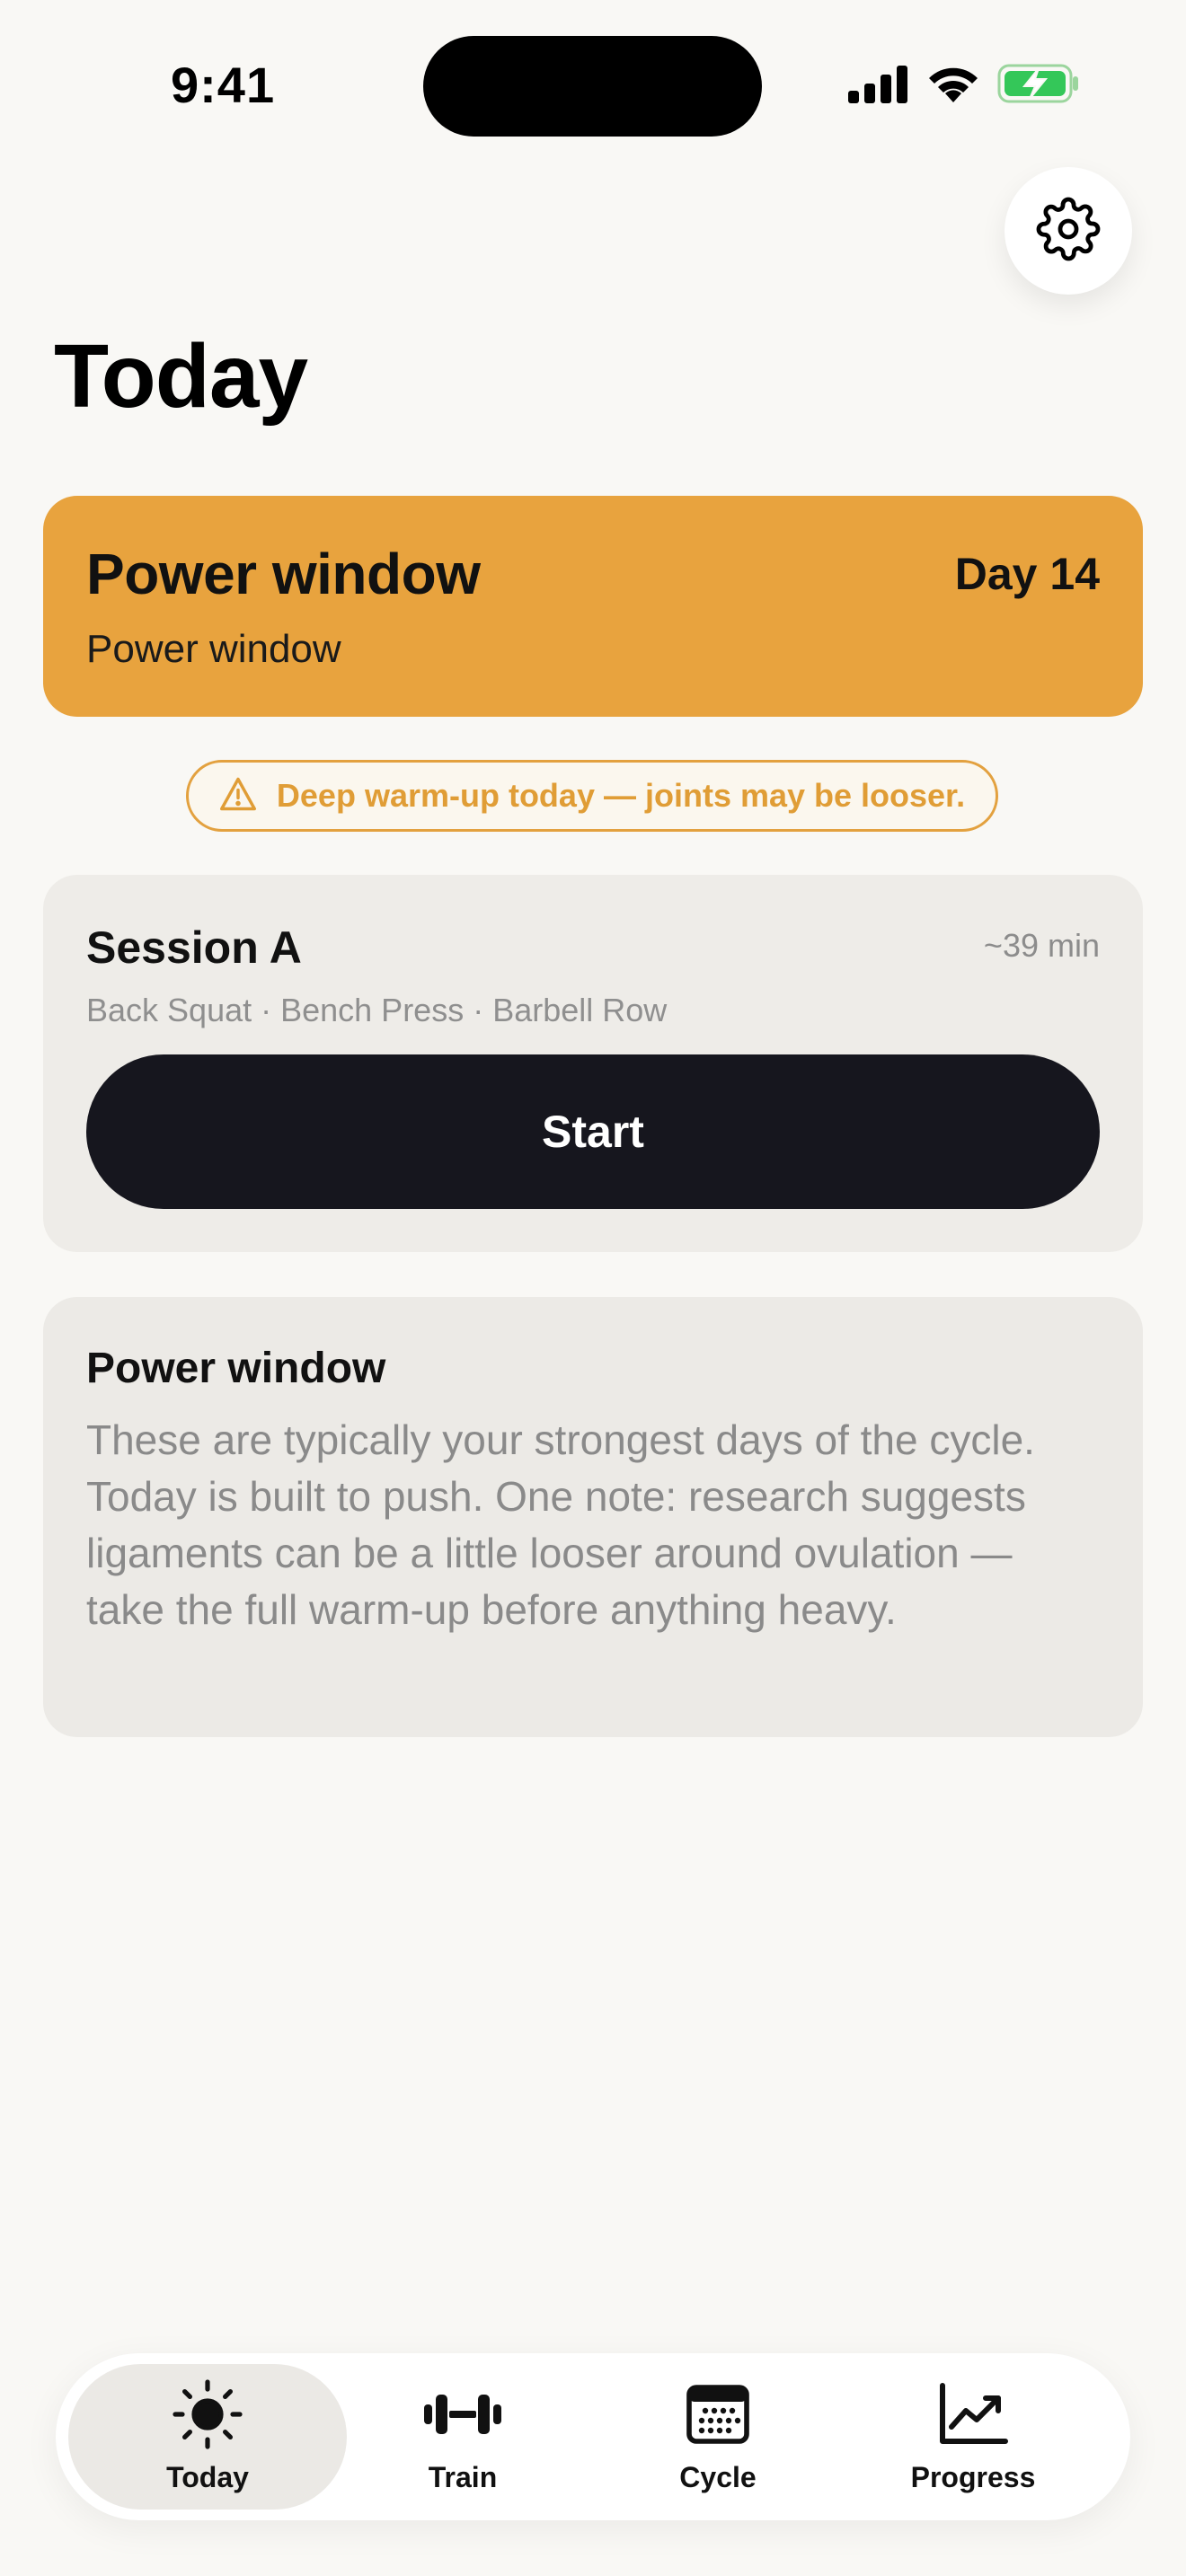  I want to click on info-title: Power window, so click(236, 1368).